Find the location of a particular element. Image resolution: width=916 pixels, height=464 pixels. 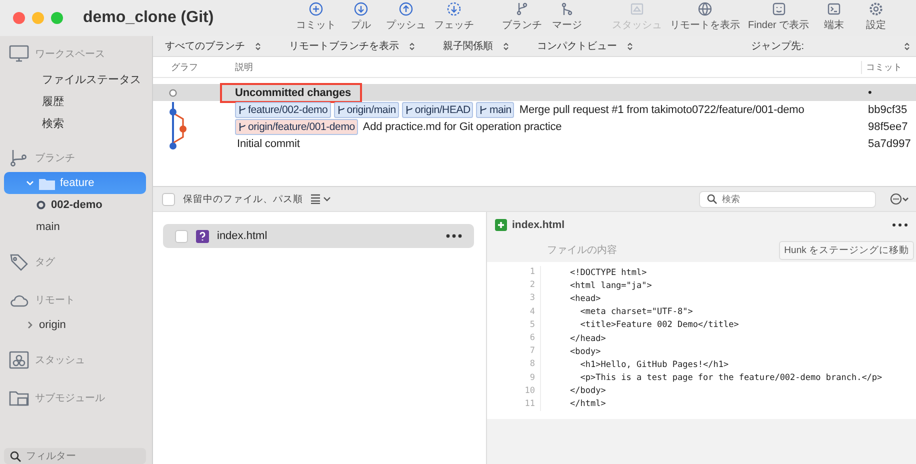

ref-label: main is located at coordinates (495, 110).